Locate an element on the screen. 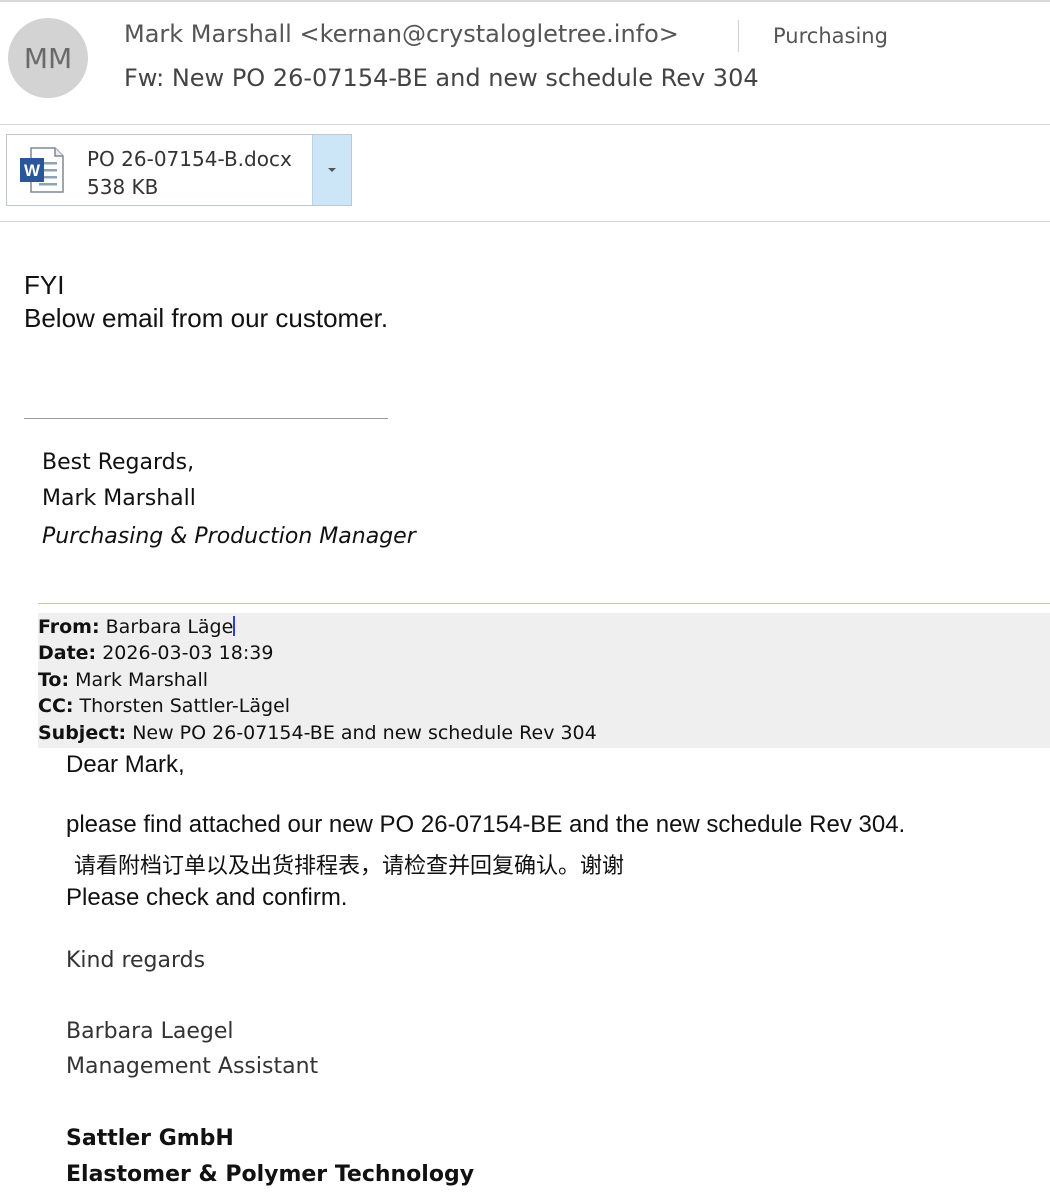 This screenshot has width=1050, height=1199. signature-closing: Best Regards, is located at coordinates (118, 462).